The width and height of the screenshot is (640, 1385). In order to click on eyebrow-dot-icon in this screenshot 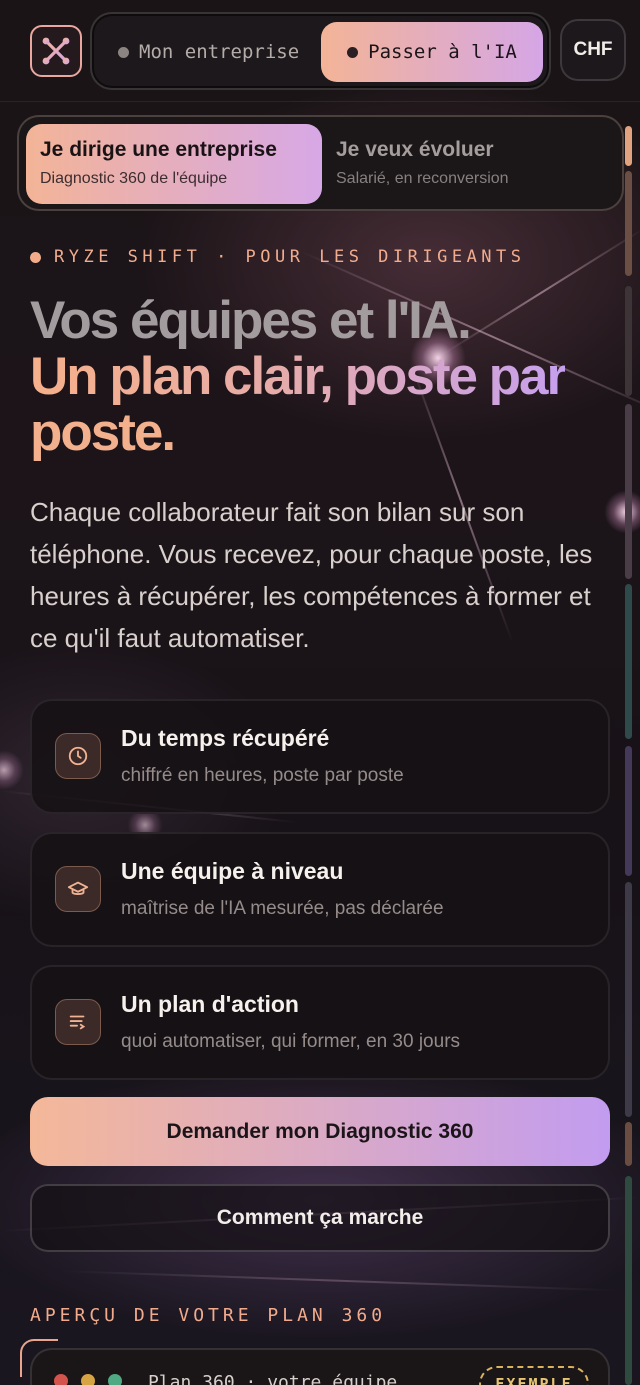, I will do `click(35, 257)`.